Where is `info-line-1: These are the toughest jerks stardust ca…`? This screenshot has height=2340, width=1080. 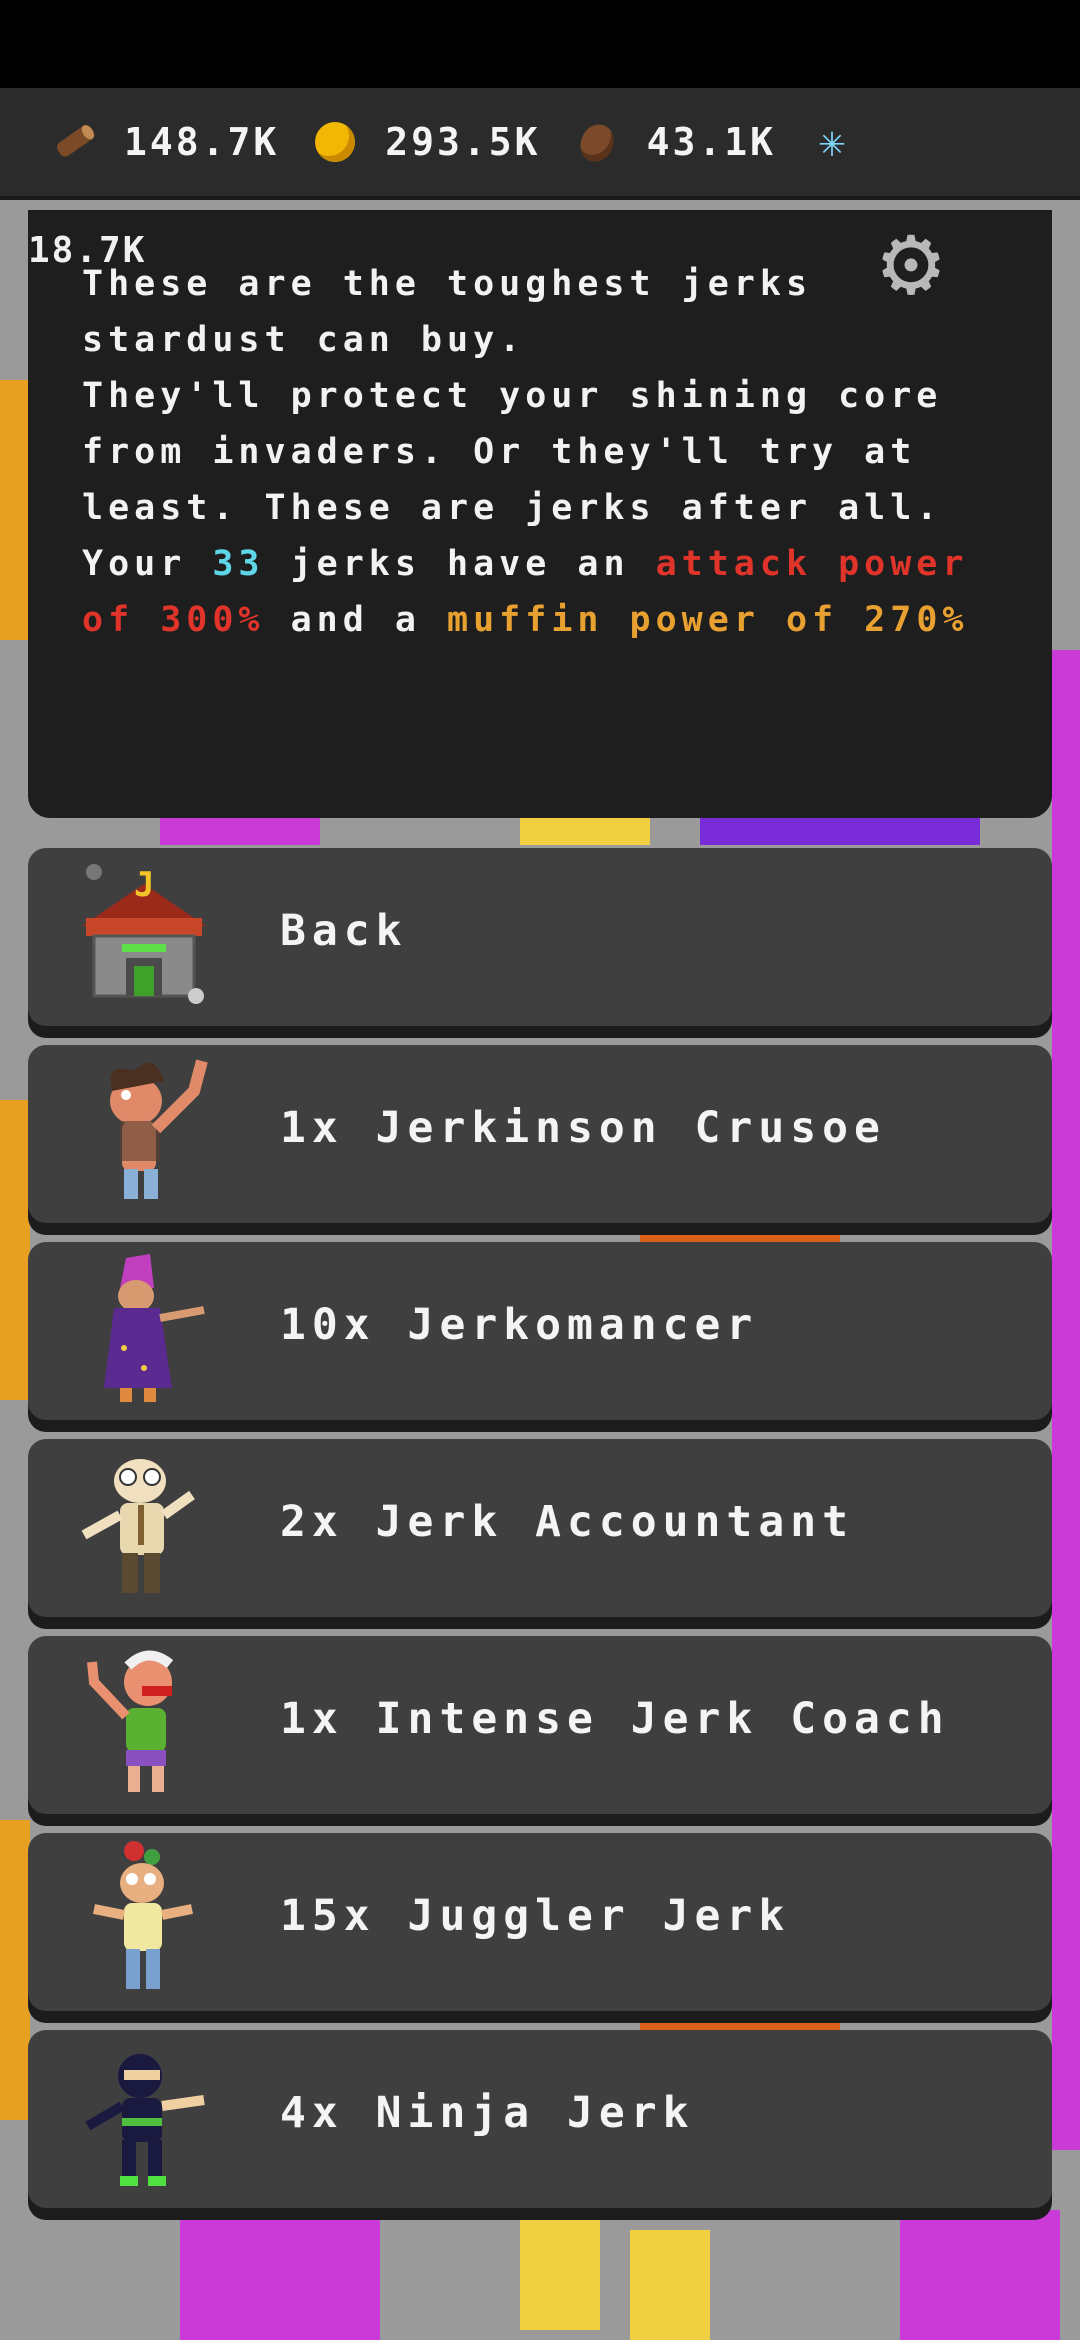 info-line-1: These are the toughest jerks stardust ca… is located at coordinates (447, 312).